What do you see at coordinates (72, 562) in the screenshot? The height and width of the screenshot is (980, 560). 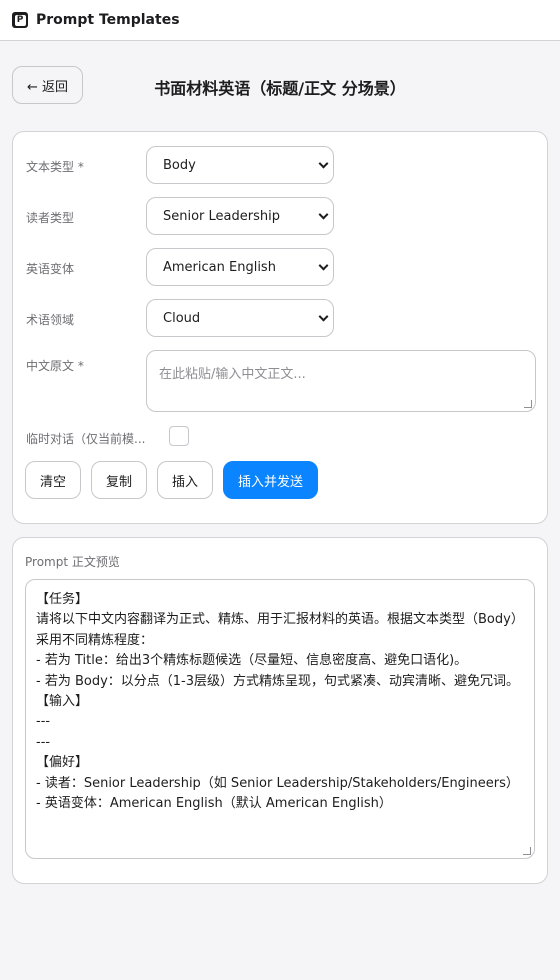 I see `preview-label: Prompt 正文预览` at bounding box center [72, 562].